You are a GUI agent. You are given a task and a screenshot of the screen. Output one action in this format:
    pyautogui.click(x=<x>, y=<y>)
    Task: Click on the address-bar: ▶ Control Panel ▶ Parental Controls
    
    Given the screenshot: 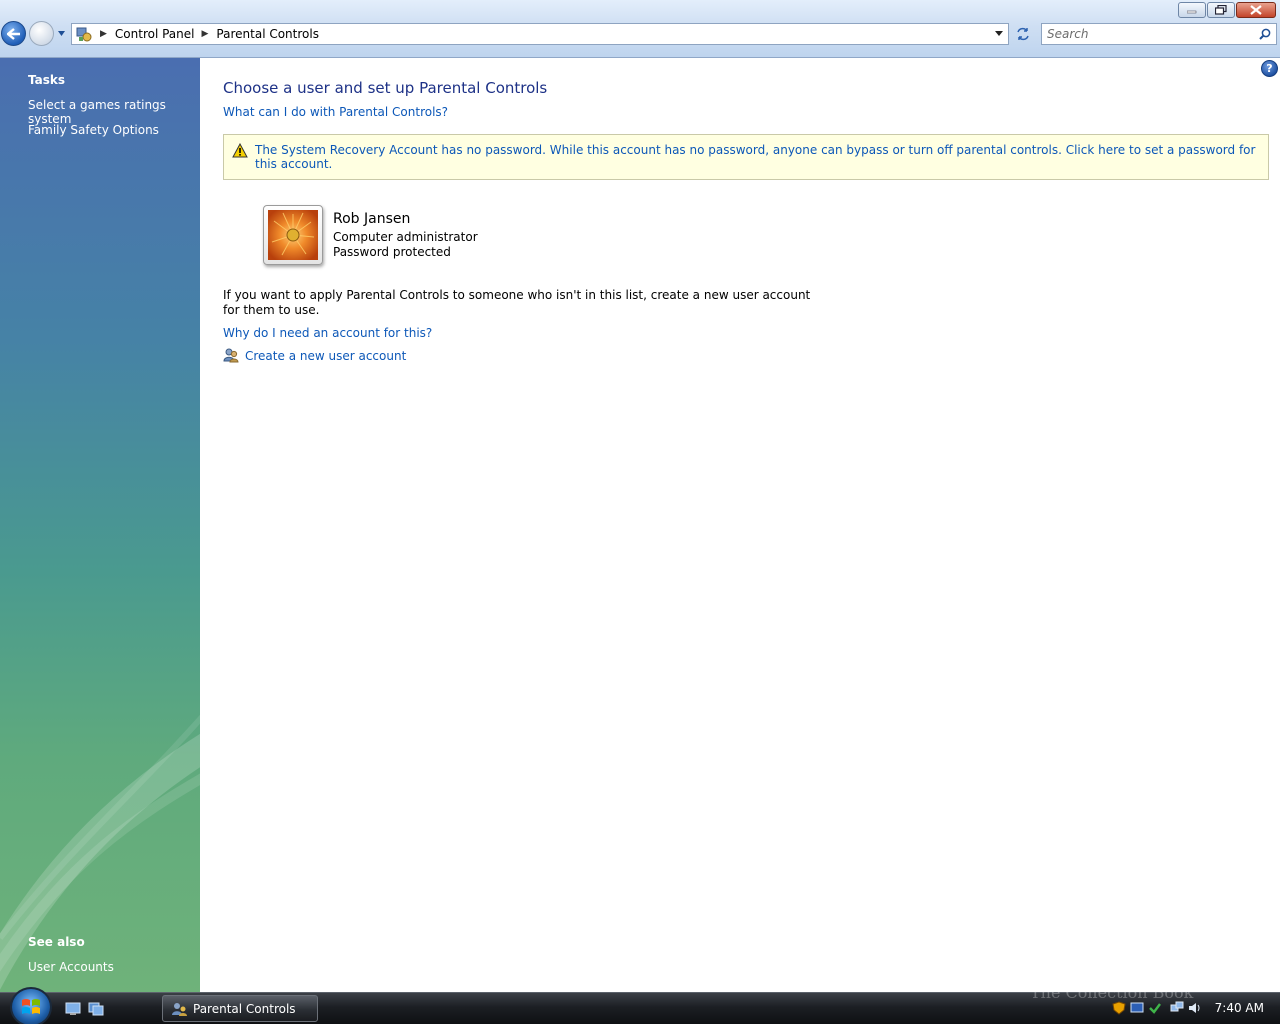 What is the action you would take?
    pyautogui.click(x=540, y=34)
    